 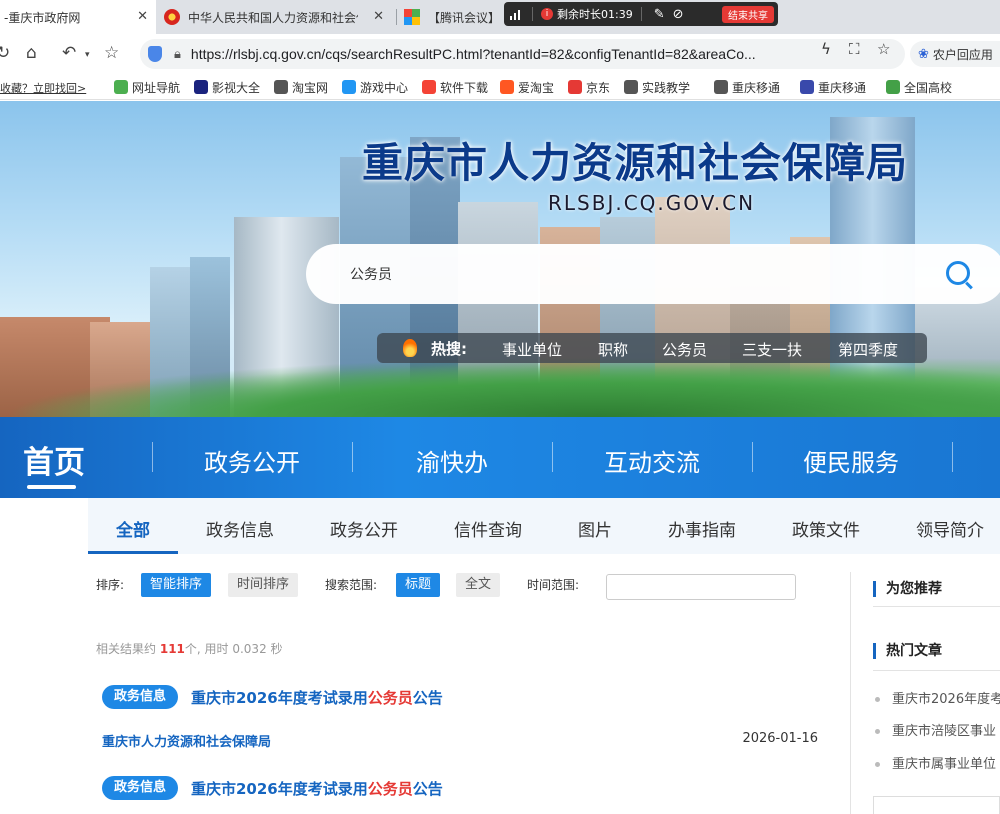 What do you see at coordinates (455, 87) in the screenshot?
I see `bookmark-item: 软件下载` at bounding box center [455, 87].